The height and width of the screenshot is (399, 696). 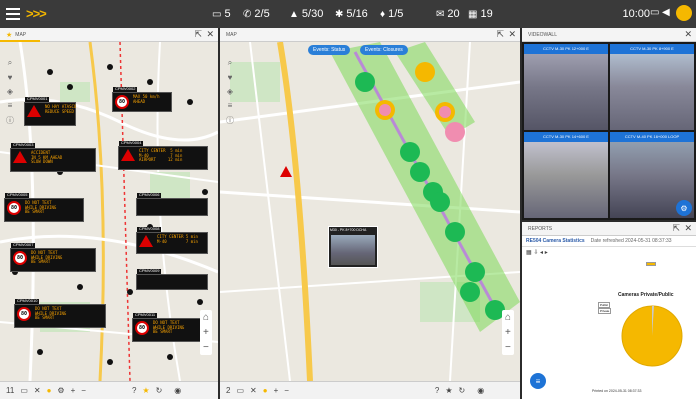 I want to click on events-status-pill: Events: Status, so click(x=329, y=50).